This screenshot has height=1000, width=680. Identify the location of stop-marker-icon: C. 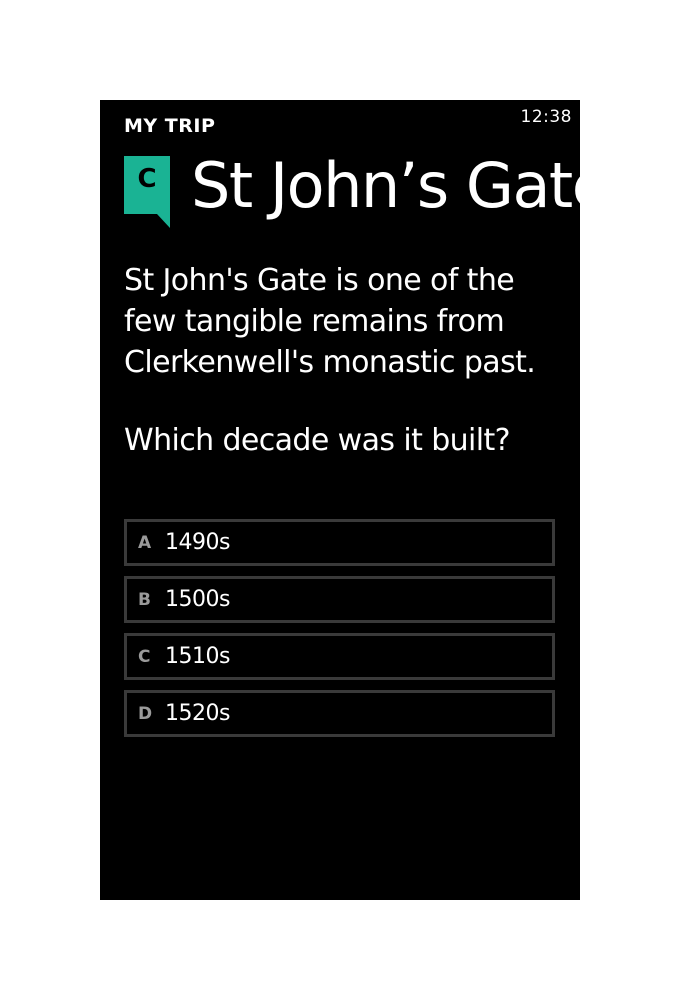
(147, 192).